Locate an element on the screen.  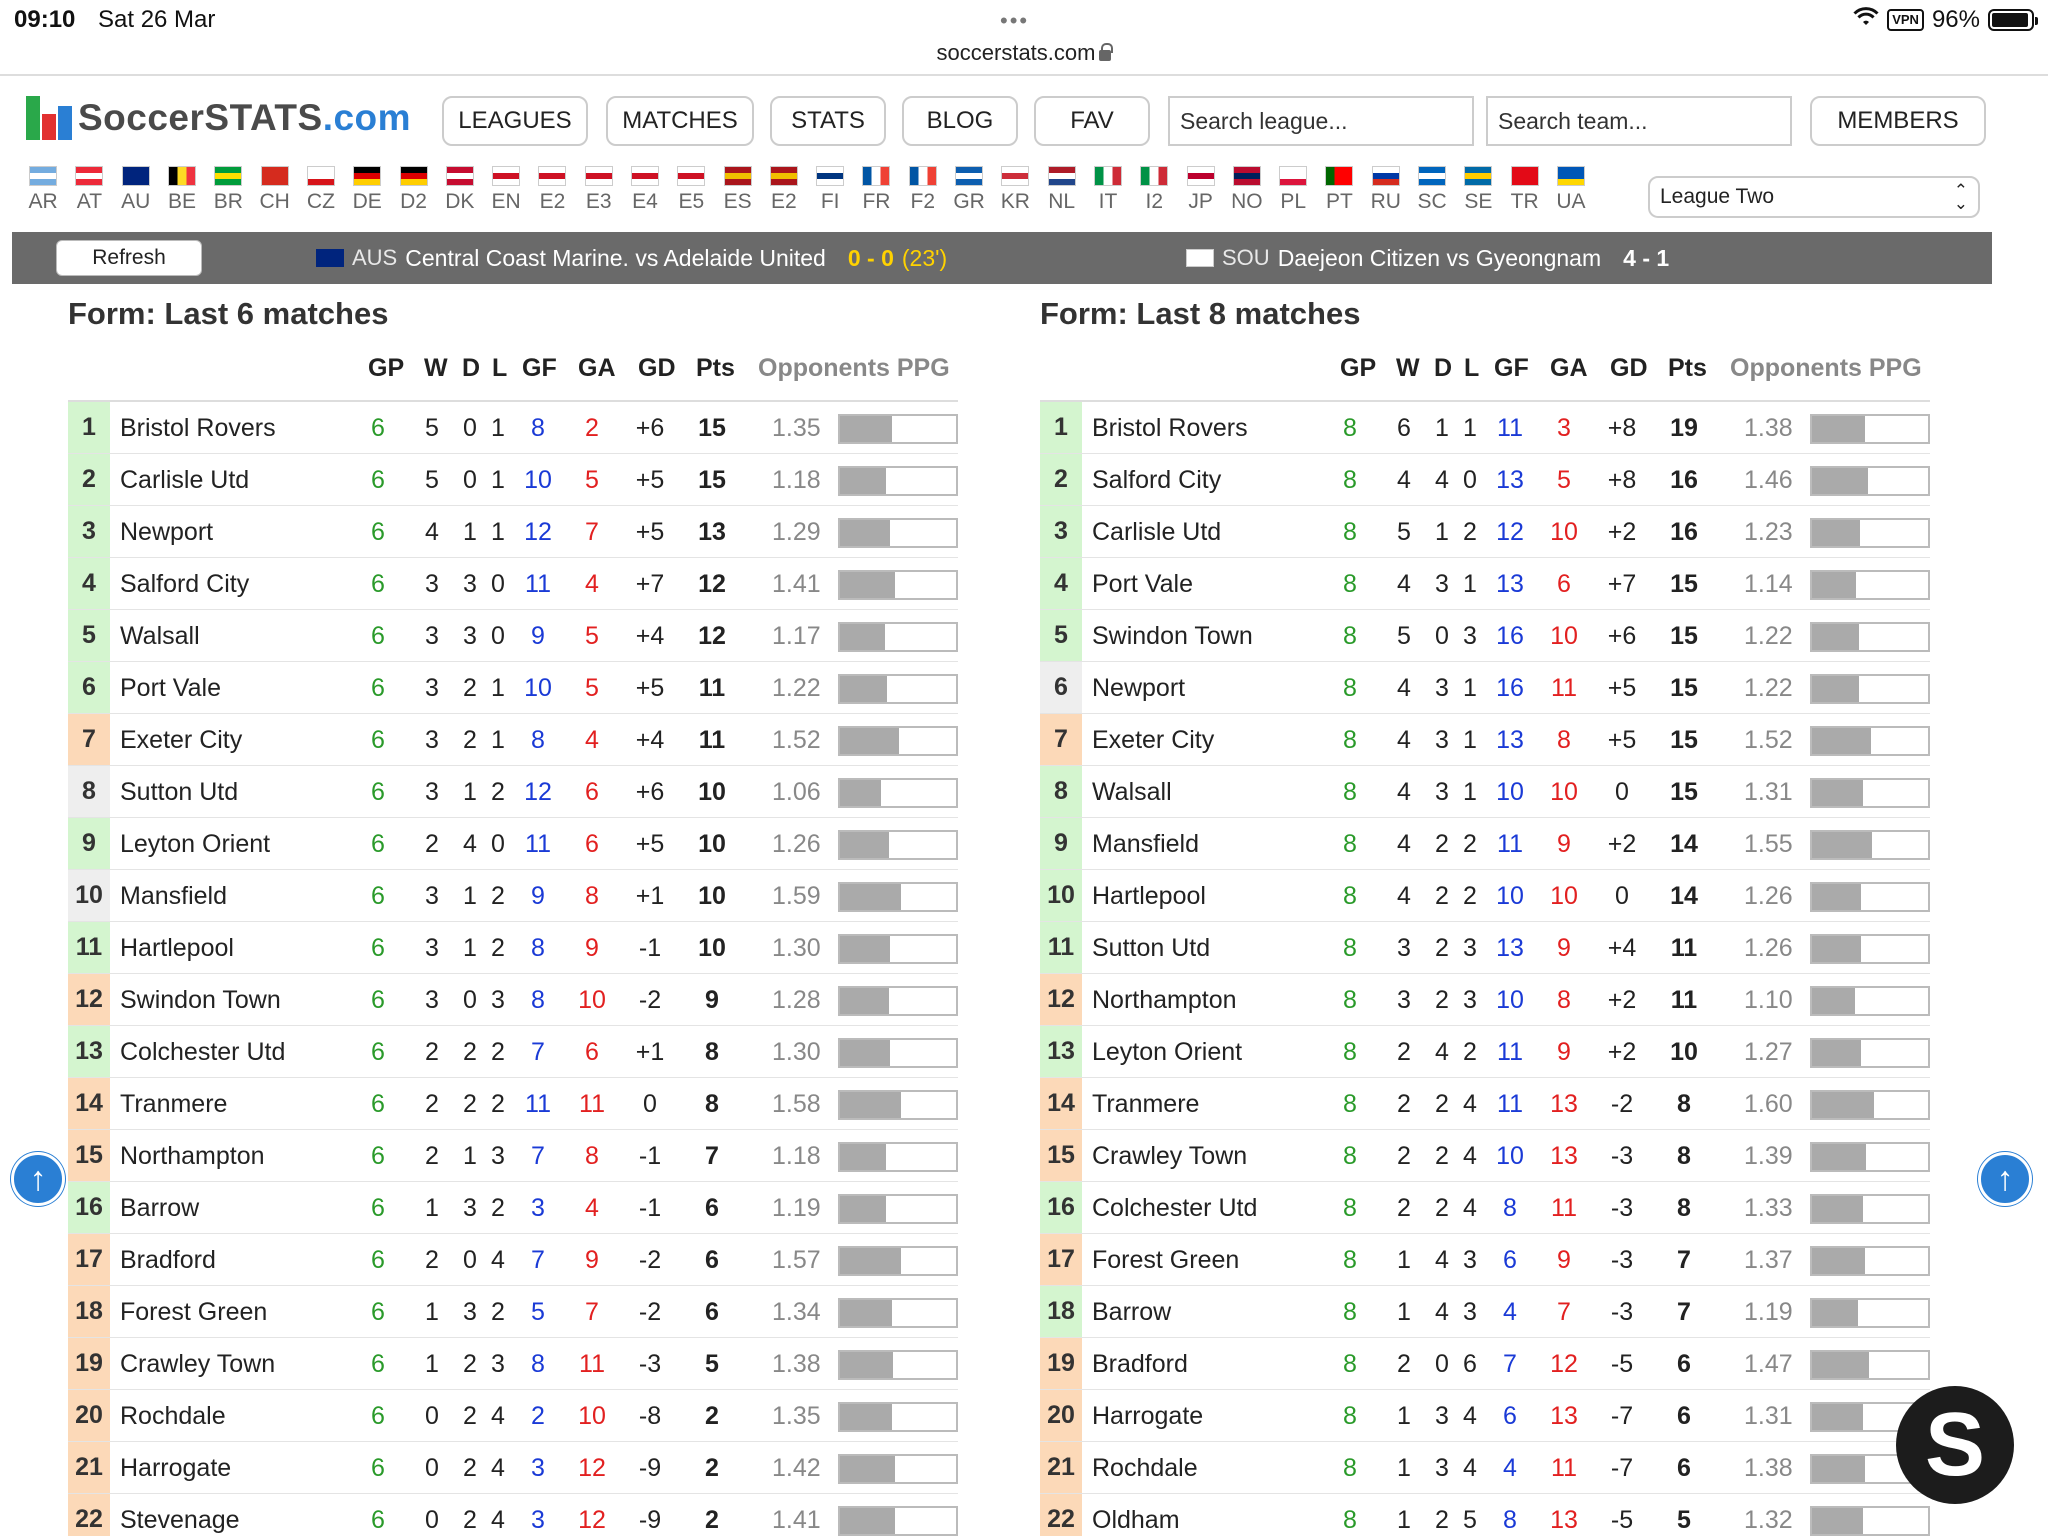
scroll-top-left-icon: ↑ is located at coordinates (38, 1179).